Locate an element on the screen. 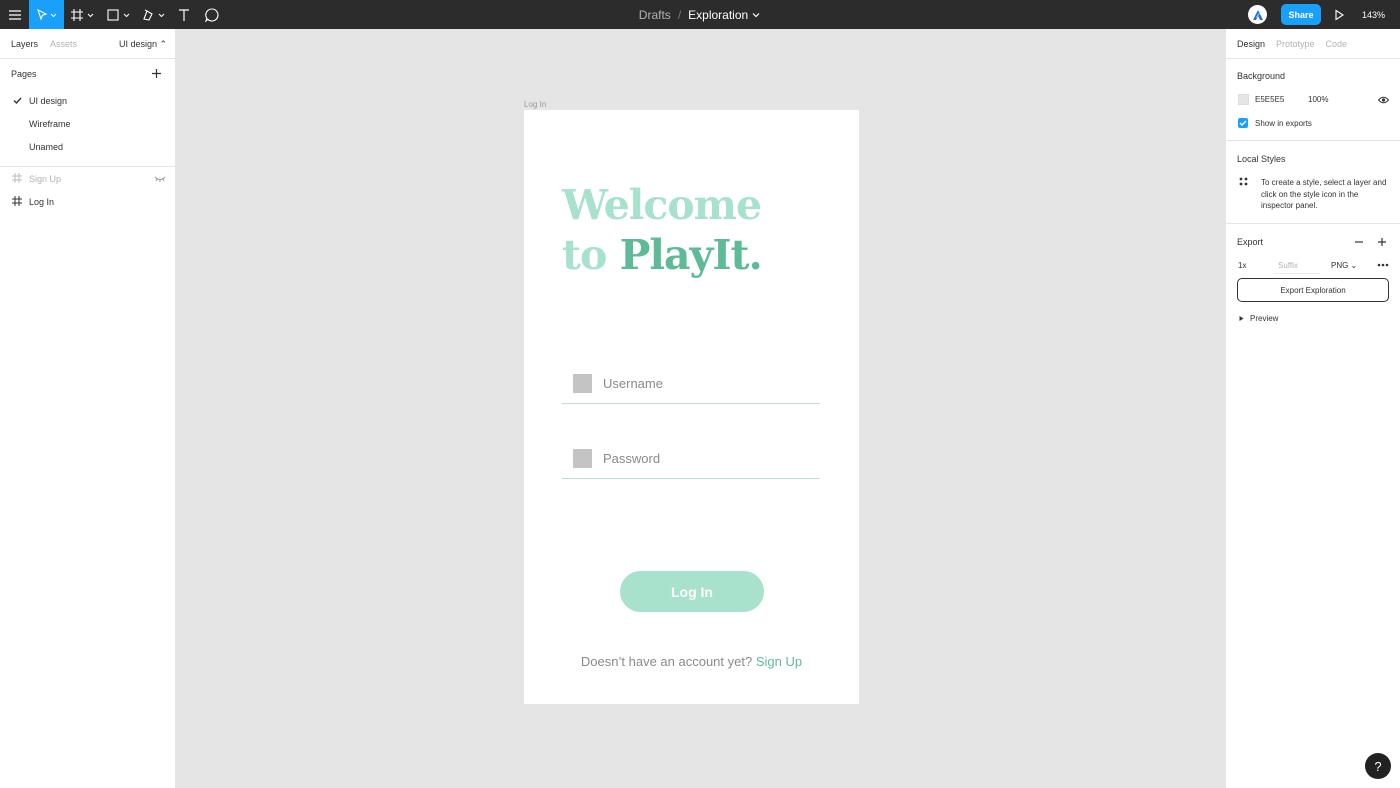  avatar is located at coordinates (1257, 14).